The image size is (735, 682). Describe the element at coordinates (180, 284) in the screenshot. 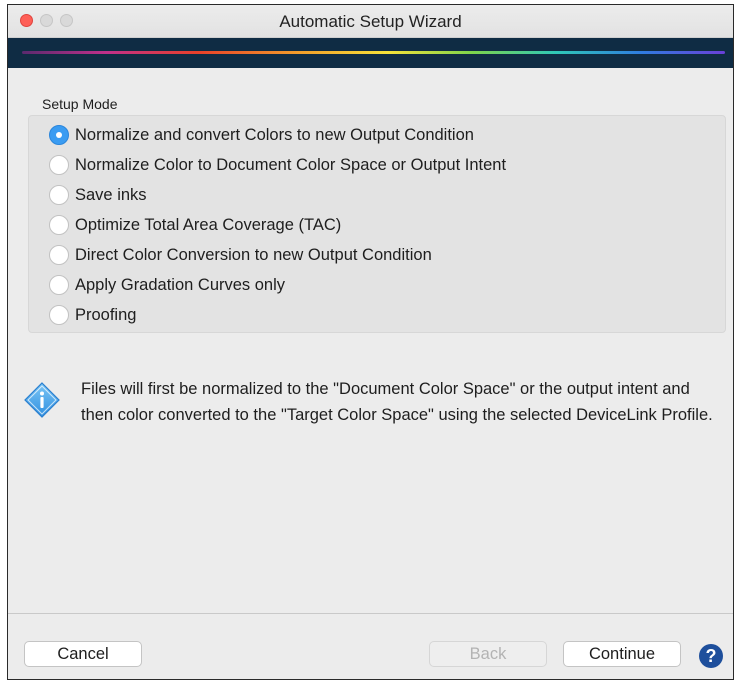

I see `option-label: Apply Gradation Curves only` at that location.